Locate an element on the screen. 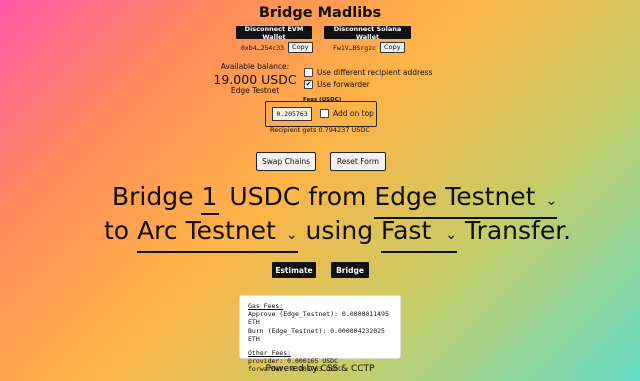 The height and width of the screenshot is (381, 640). evm-address-row: 0xb4…254c33 Copy is located at coordinates (277, 47).